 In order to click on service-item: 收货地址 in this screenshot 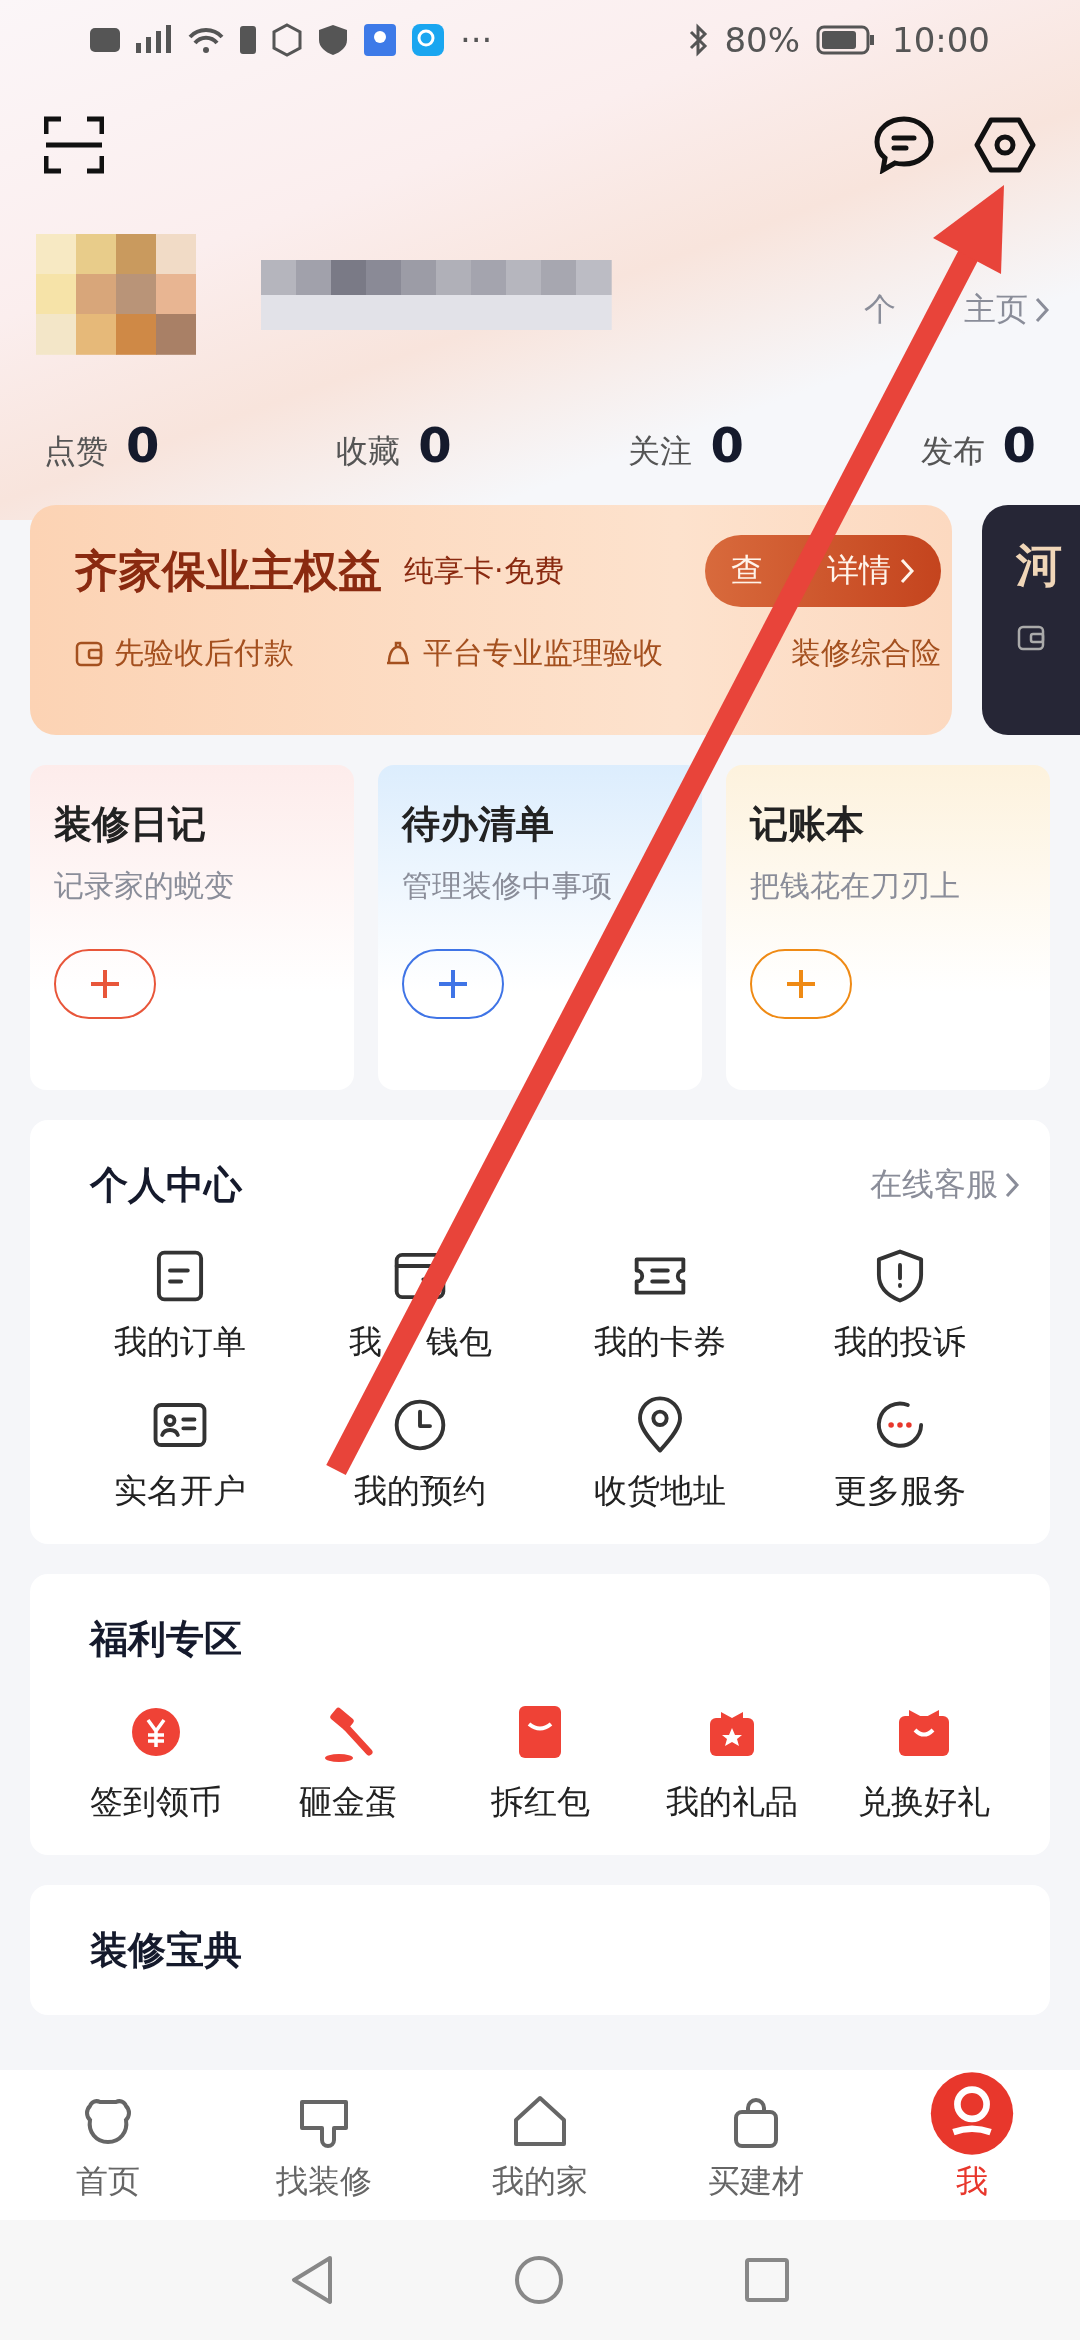, I will do `click(660, 1454)`.